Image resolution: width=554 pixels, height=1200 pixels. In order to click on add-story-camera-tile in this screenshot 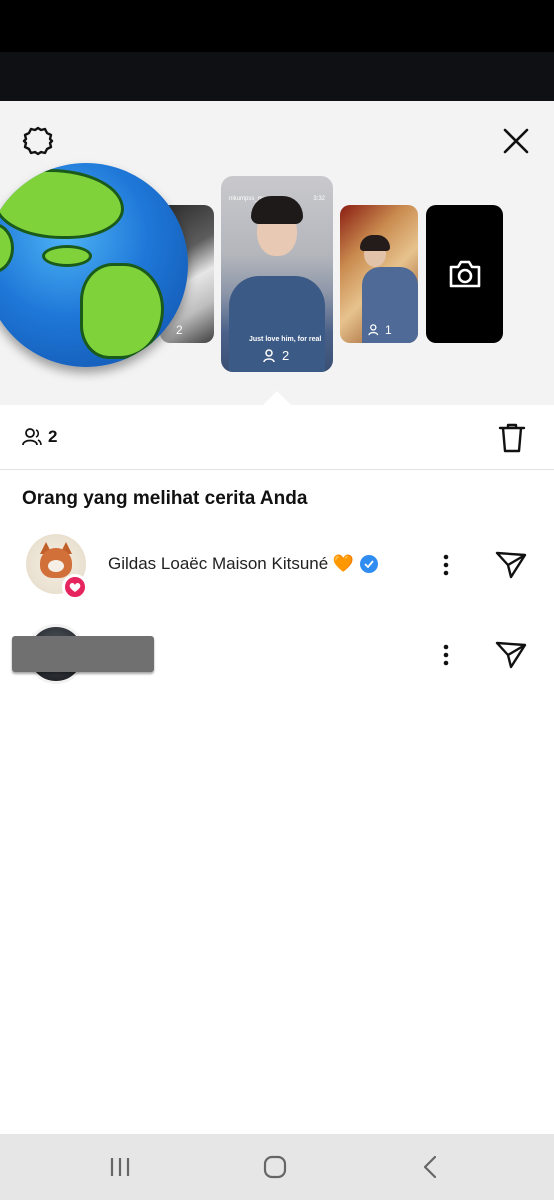, I will do `click(464, 274)`.